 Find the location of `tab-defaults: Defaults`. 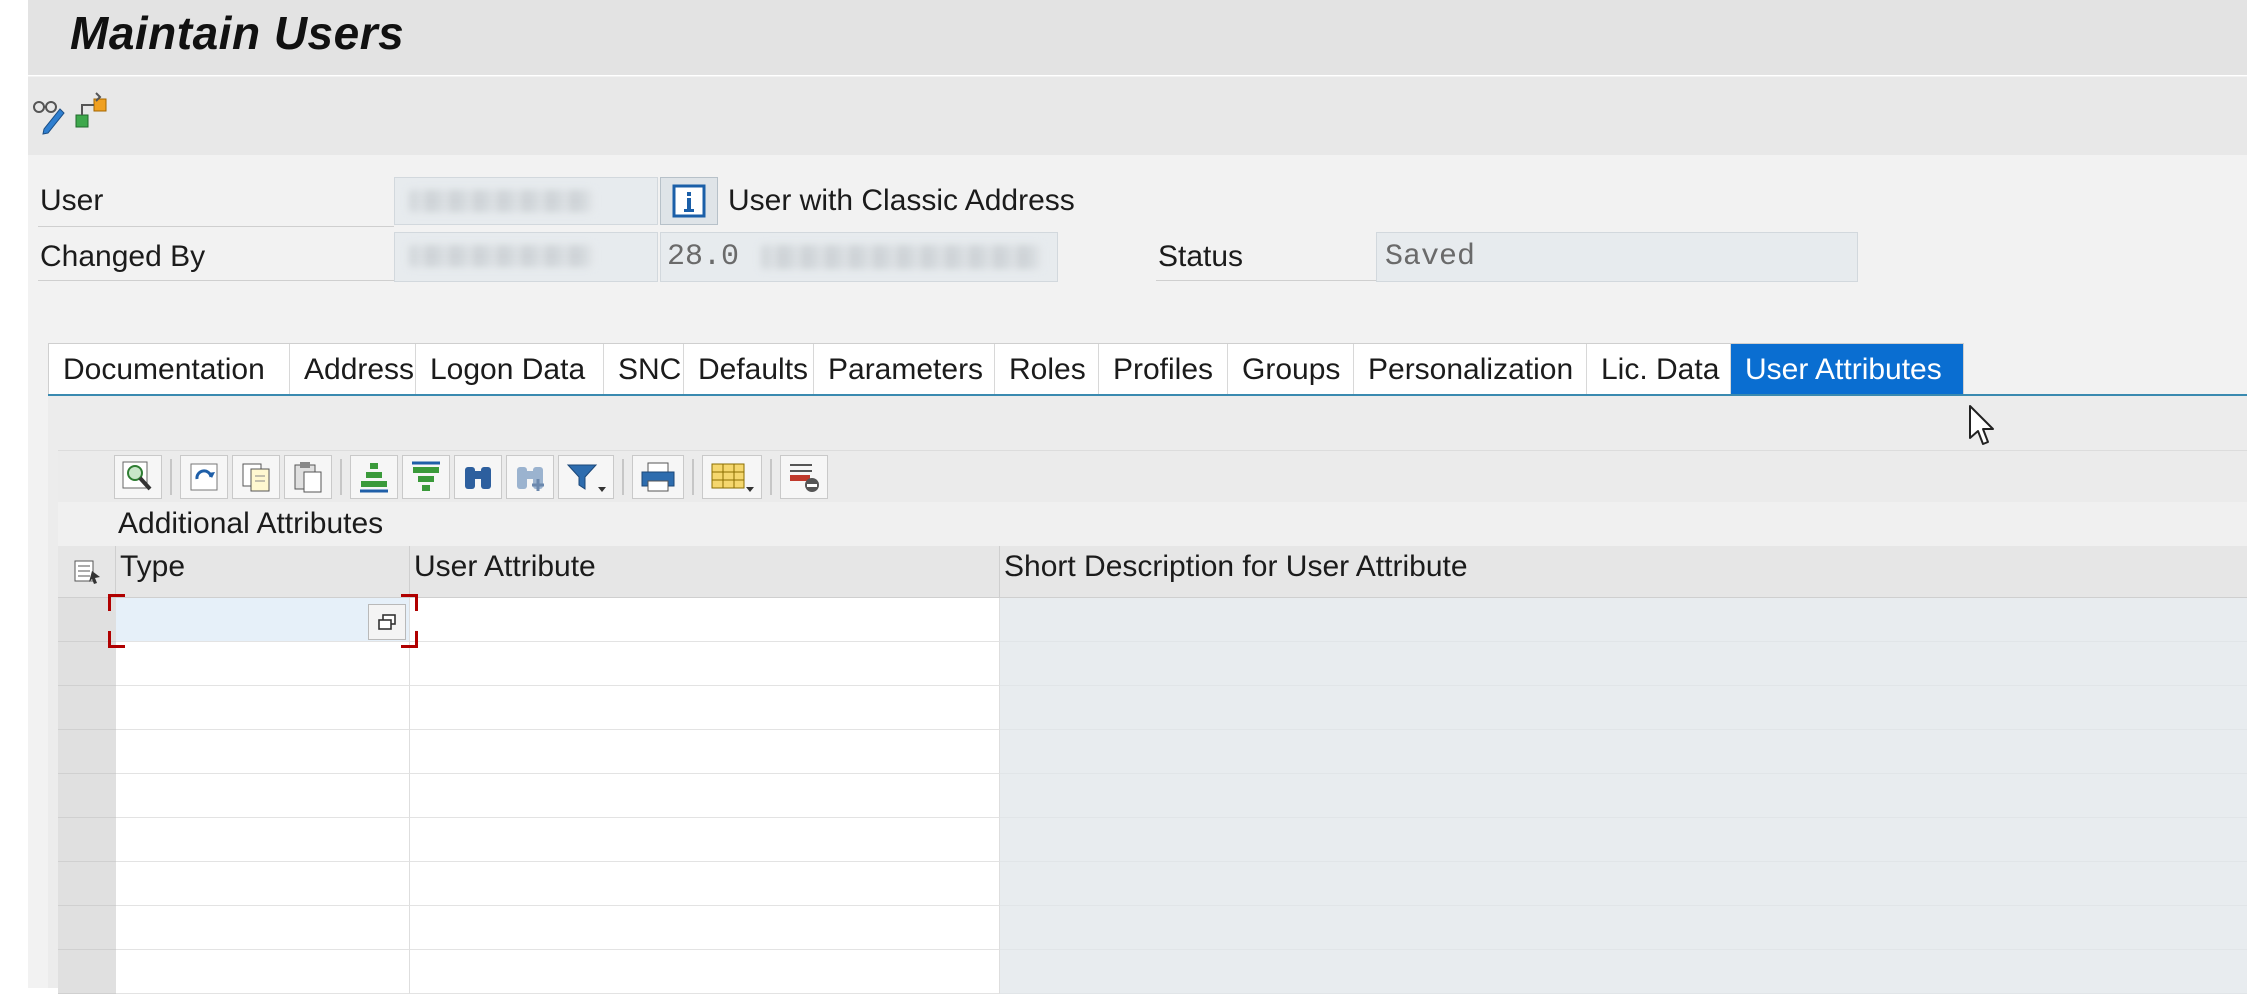

tab-defaults: Defaults is located at coordinates (749, 370).